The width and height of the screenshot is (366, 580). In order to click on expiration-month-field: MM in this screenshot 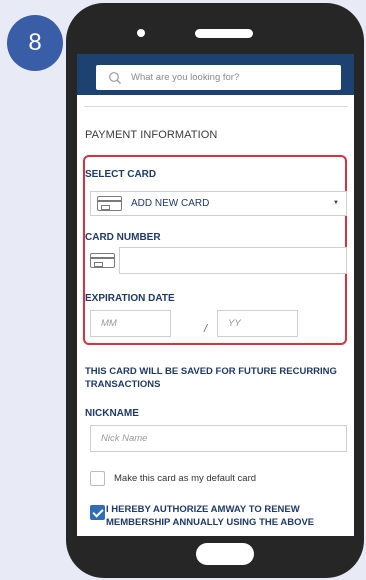, I will do `click(130, 323)`.